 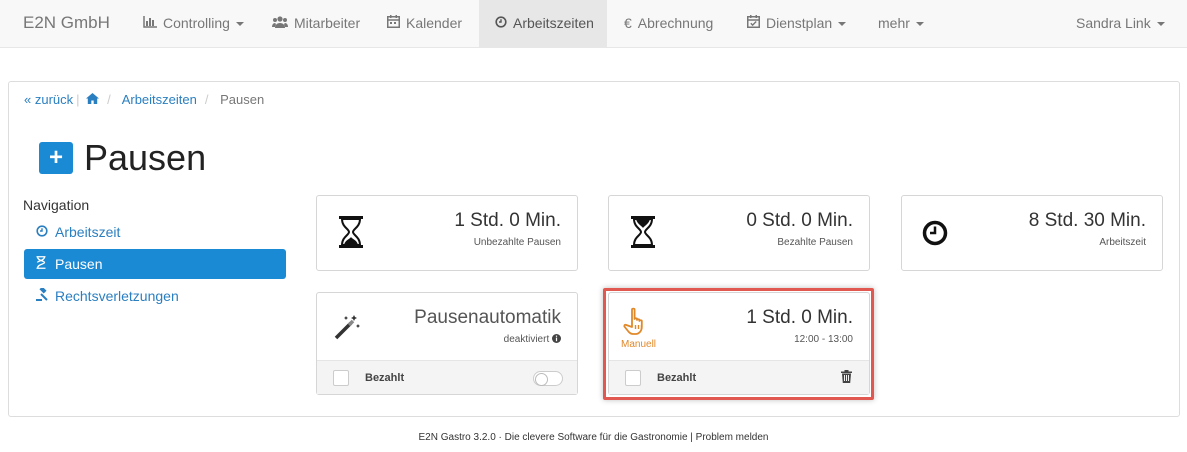 What do you see at coordinates (556, 339) in the screenshot?
I see `info-icon` at bounding box center [556, 339].